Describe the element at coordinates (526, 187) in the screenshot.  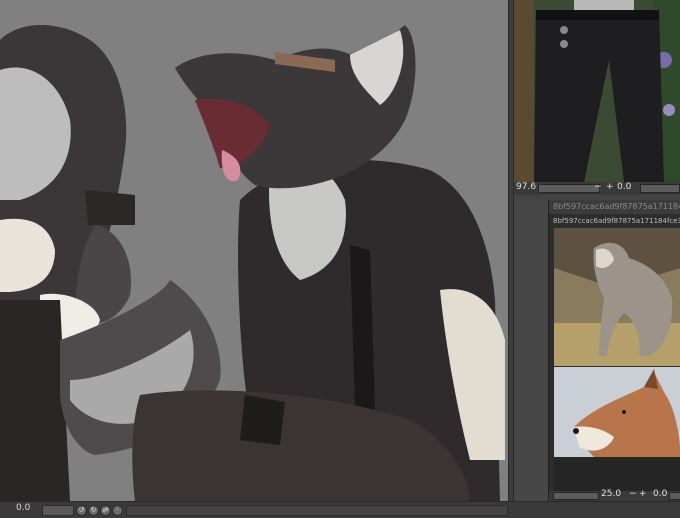
I see `reference-top-zoom-value: 97.6` at that location.